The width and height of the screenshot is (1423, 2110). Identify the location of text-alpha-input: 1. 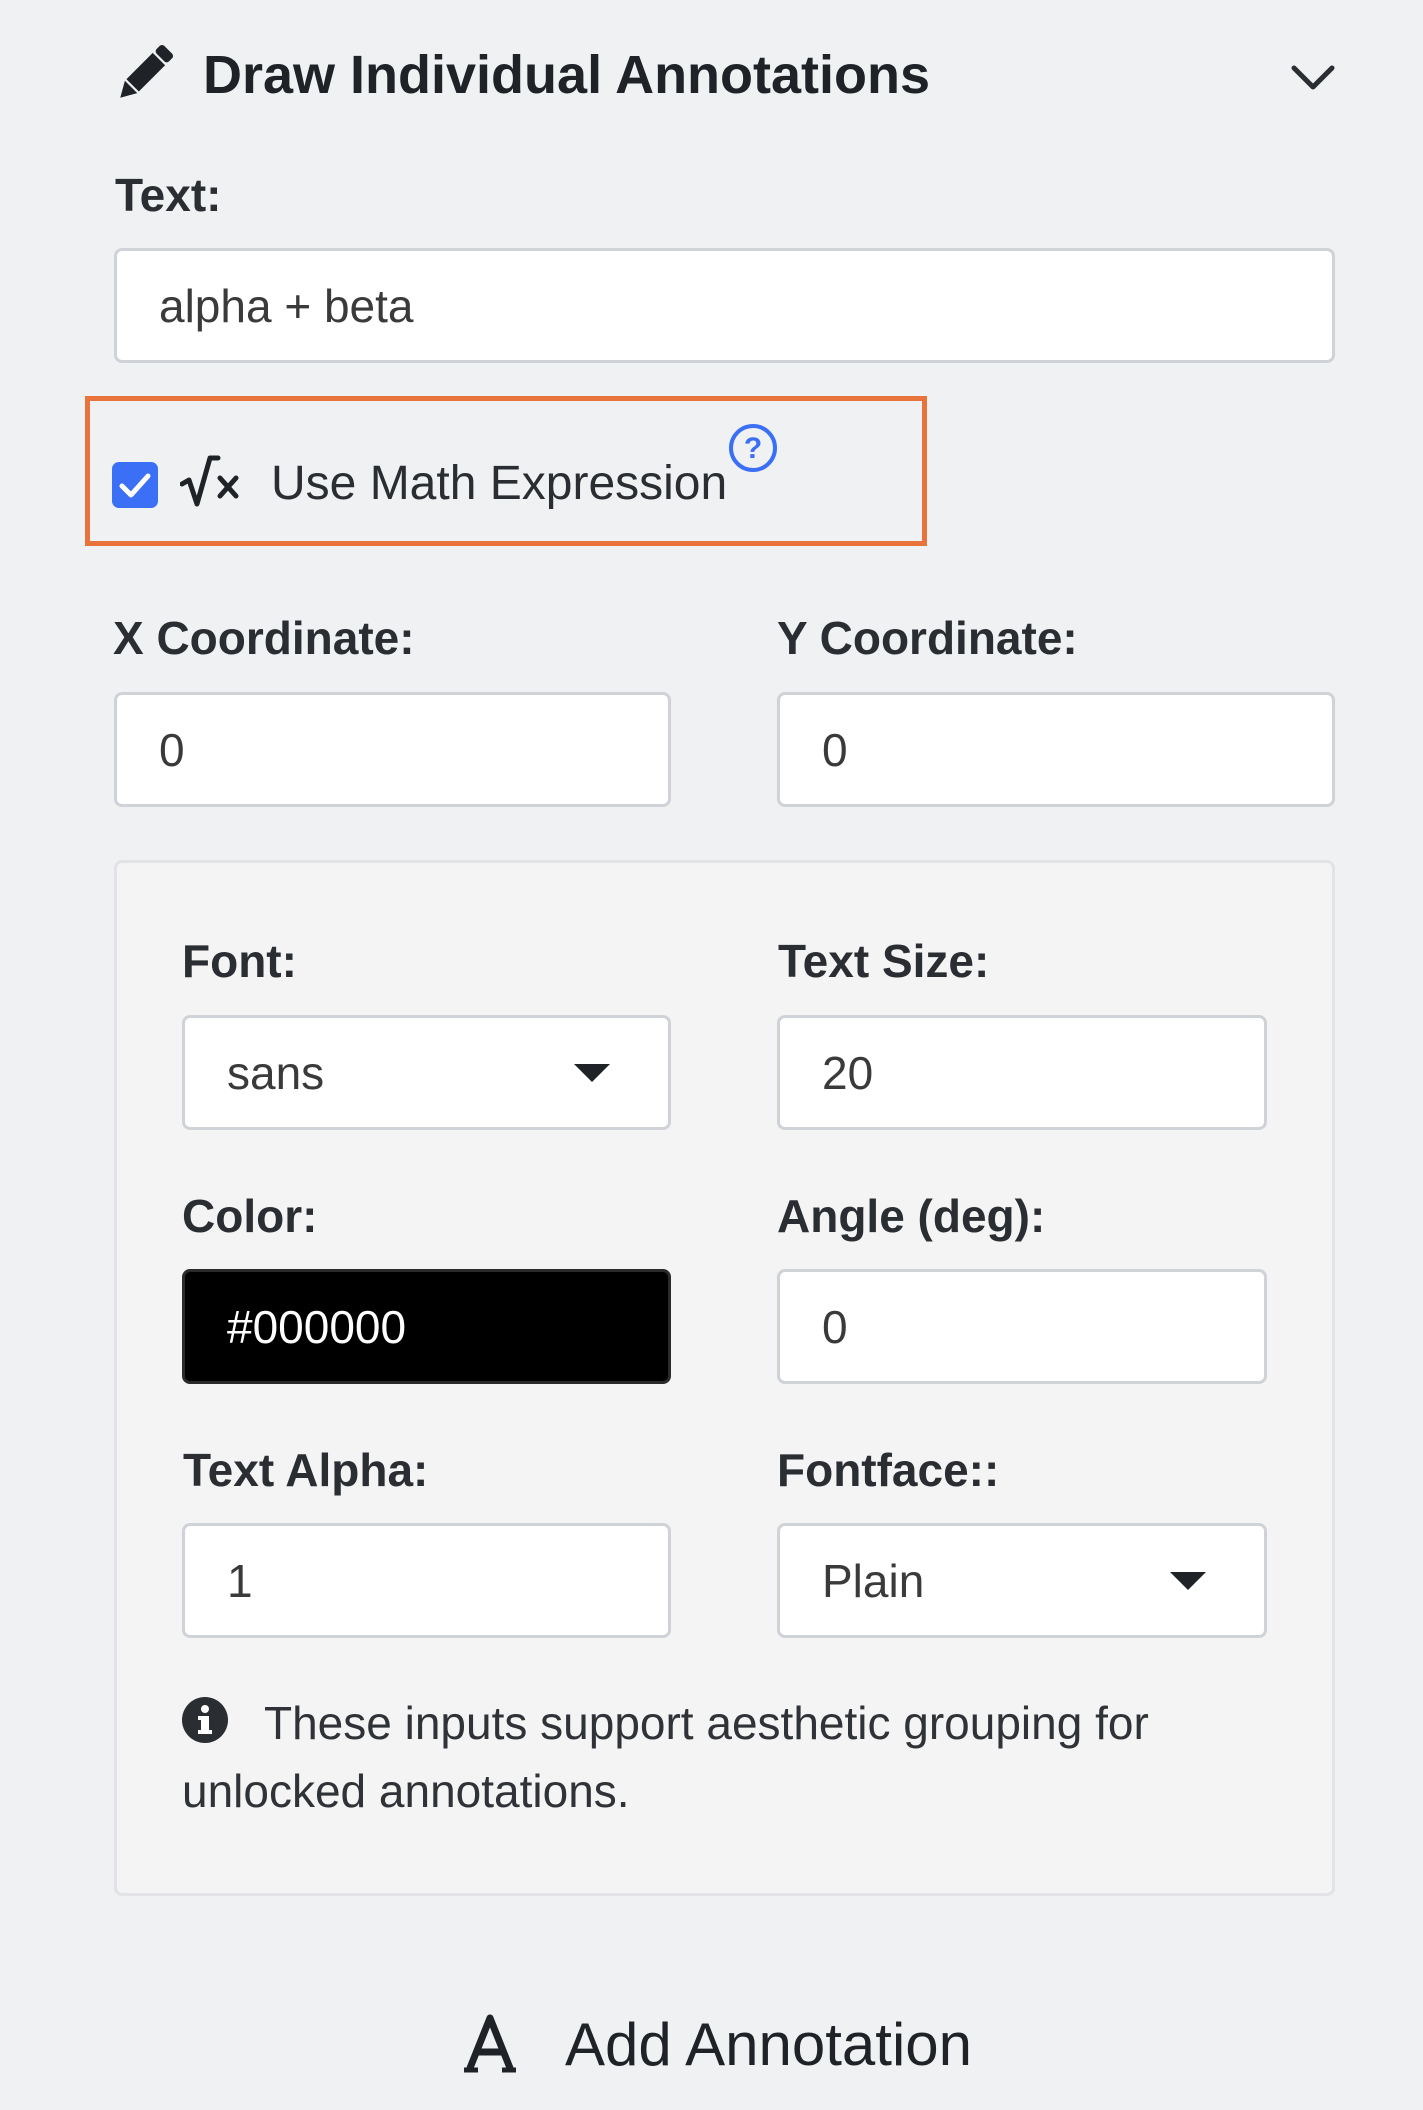
(426, 1580).